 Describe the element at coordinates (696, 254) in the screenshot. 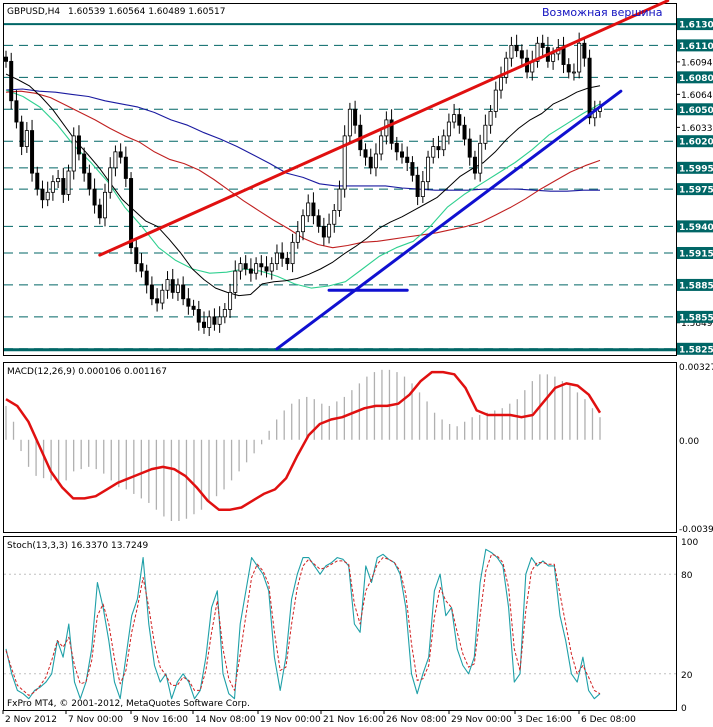

I see `price-level-label: 1.59150` at that location.